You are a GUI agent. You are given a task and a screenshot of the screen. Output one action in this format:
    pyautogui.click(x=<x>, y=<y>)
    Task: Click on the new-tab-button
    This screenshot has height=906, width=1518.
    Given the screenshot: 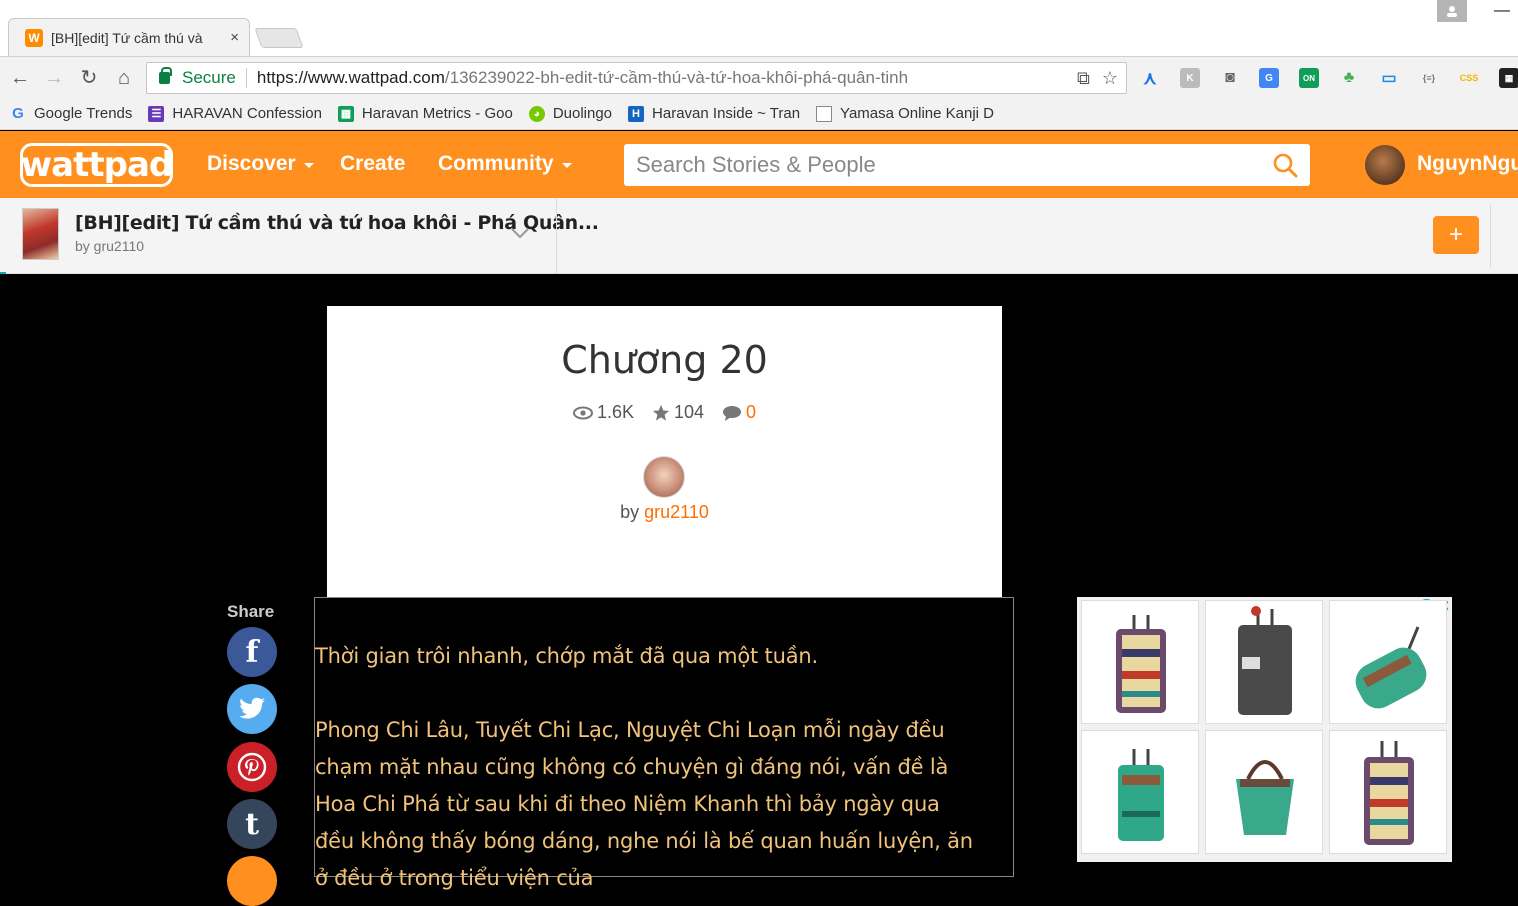 What is the action you would take?
    pyautogui.click(x=279, y=38)
    